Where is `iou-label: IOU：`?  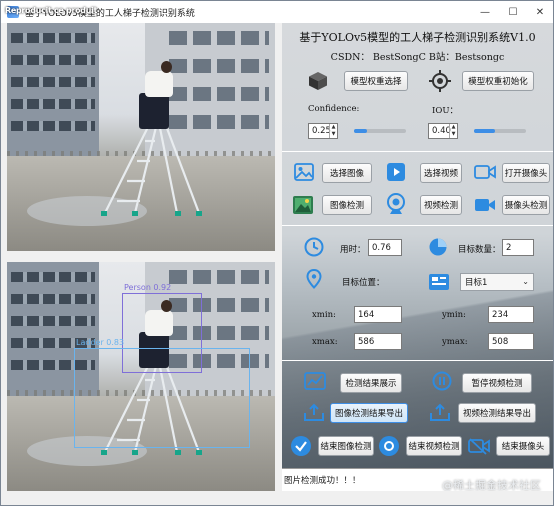 iou-label: IOU： is located at coordinates (445, 111).